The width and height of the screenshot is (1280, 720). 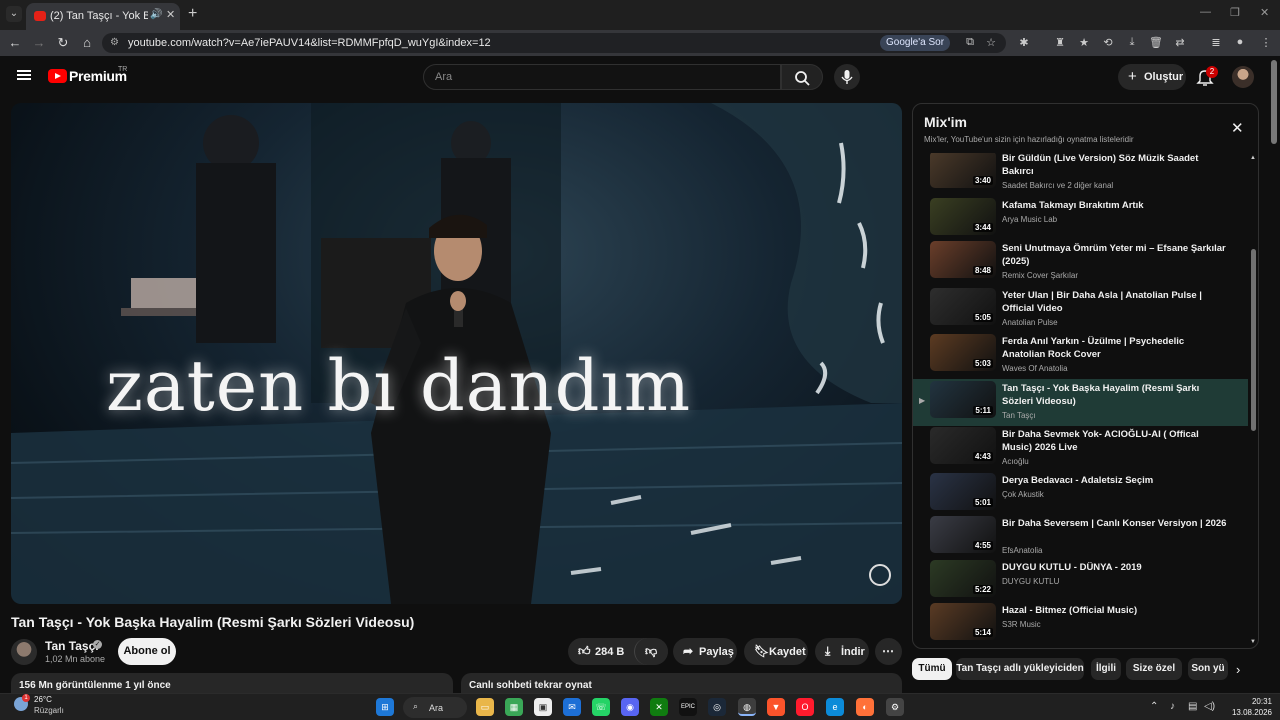 I want to click on store-icon: ▣, so click(x=543, y=707).